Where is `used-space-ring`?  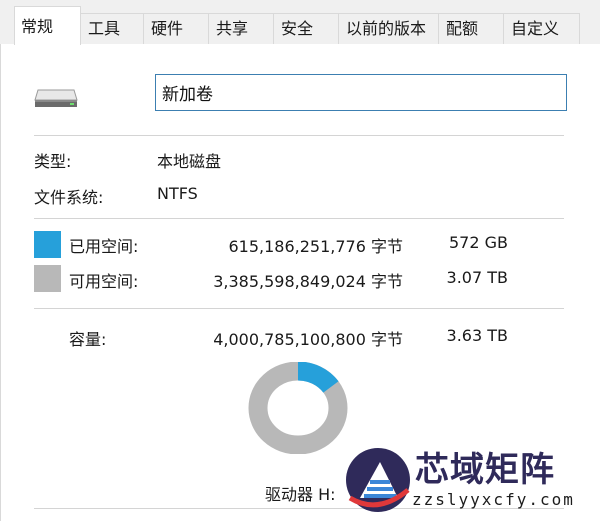
used-space-ring is located at coordinates (318, 378).